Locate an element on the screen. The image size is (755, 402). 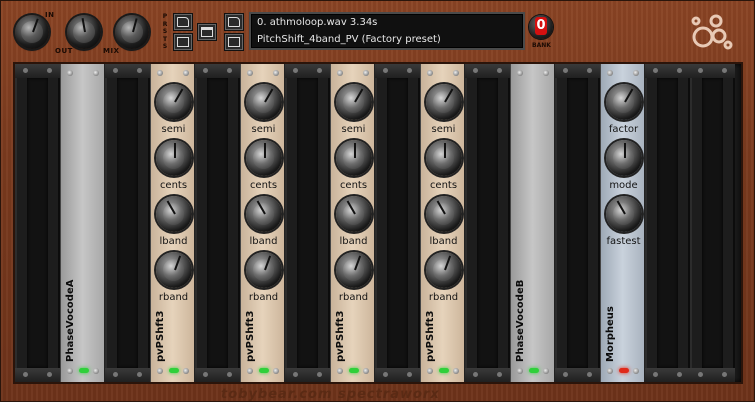
output-gain-knob is located at coordinates (84, 32).